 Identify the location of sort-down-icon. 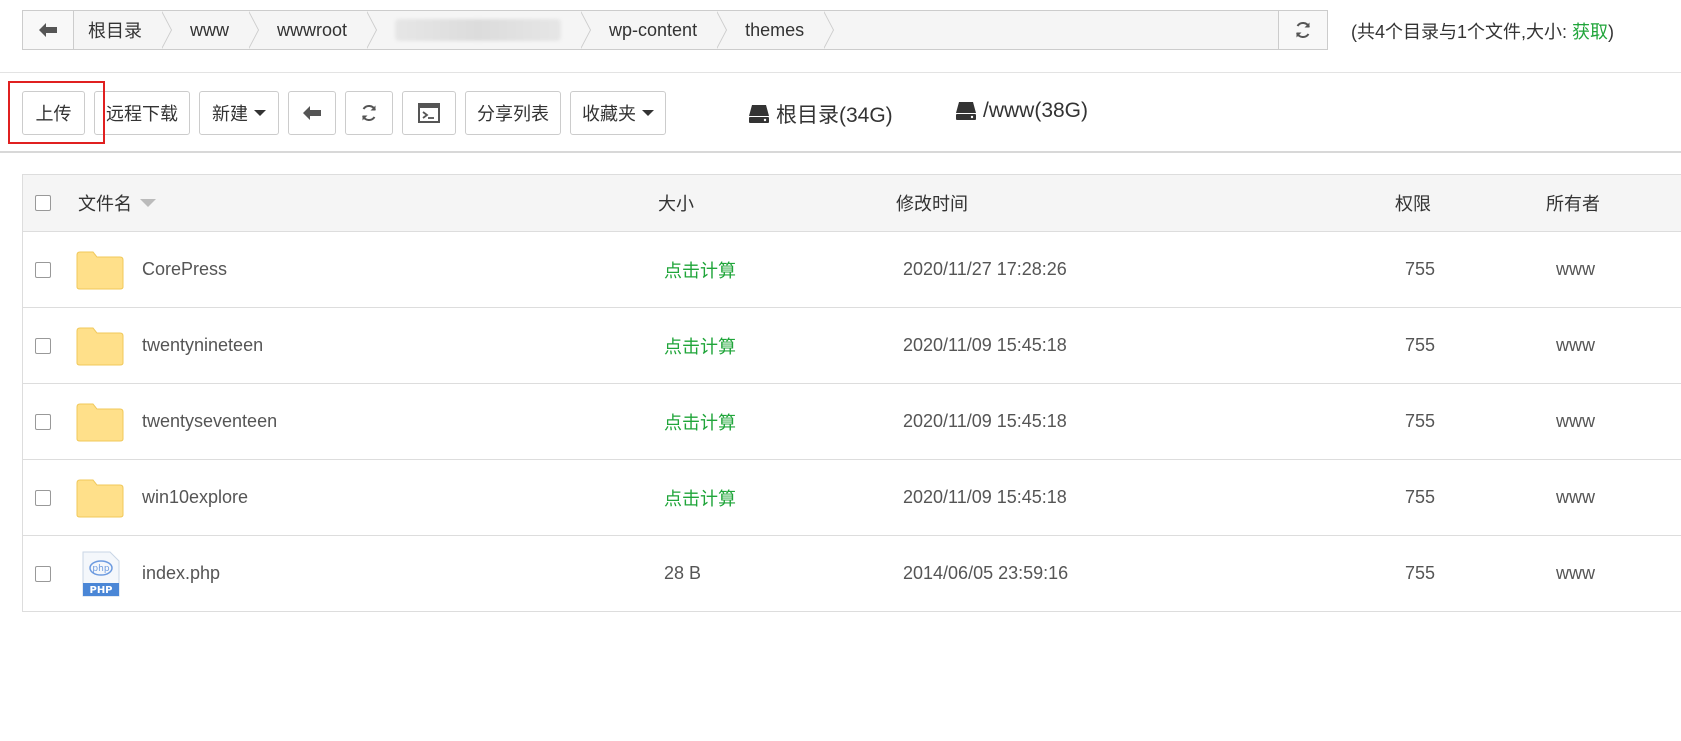
(148, 203).